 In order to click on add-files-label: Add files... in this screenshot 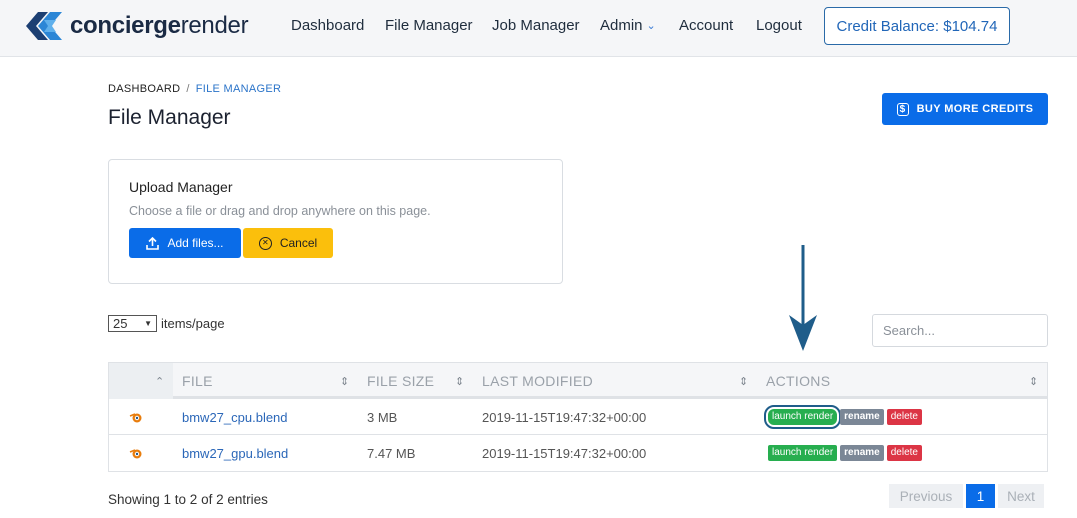, I will do `click(195, 243)`.